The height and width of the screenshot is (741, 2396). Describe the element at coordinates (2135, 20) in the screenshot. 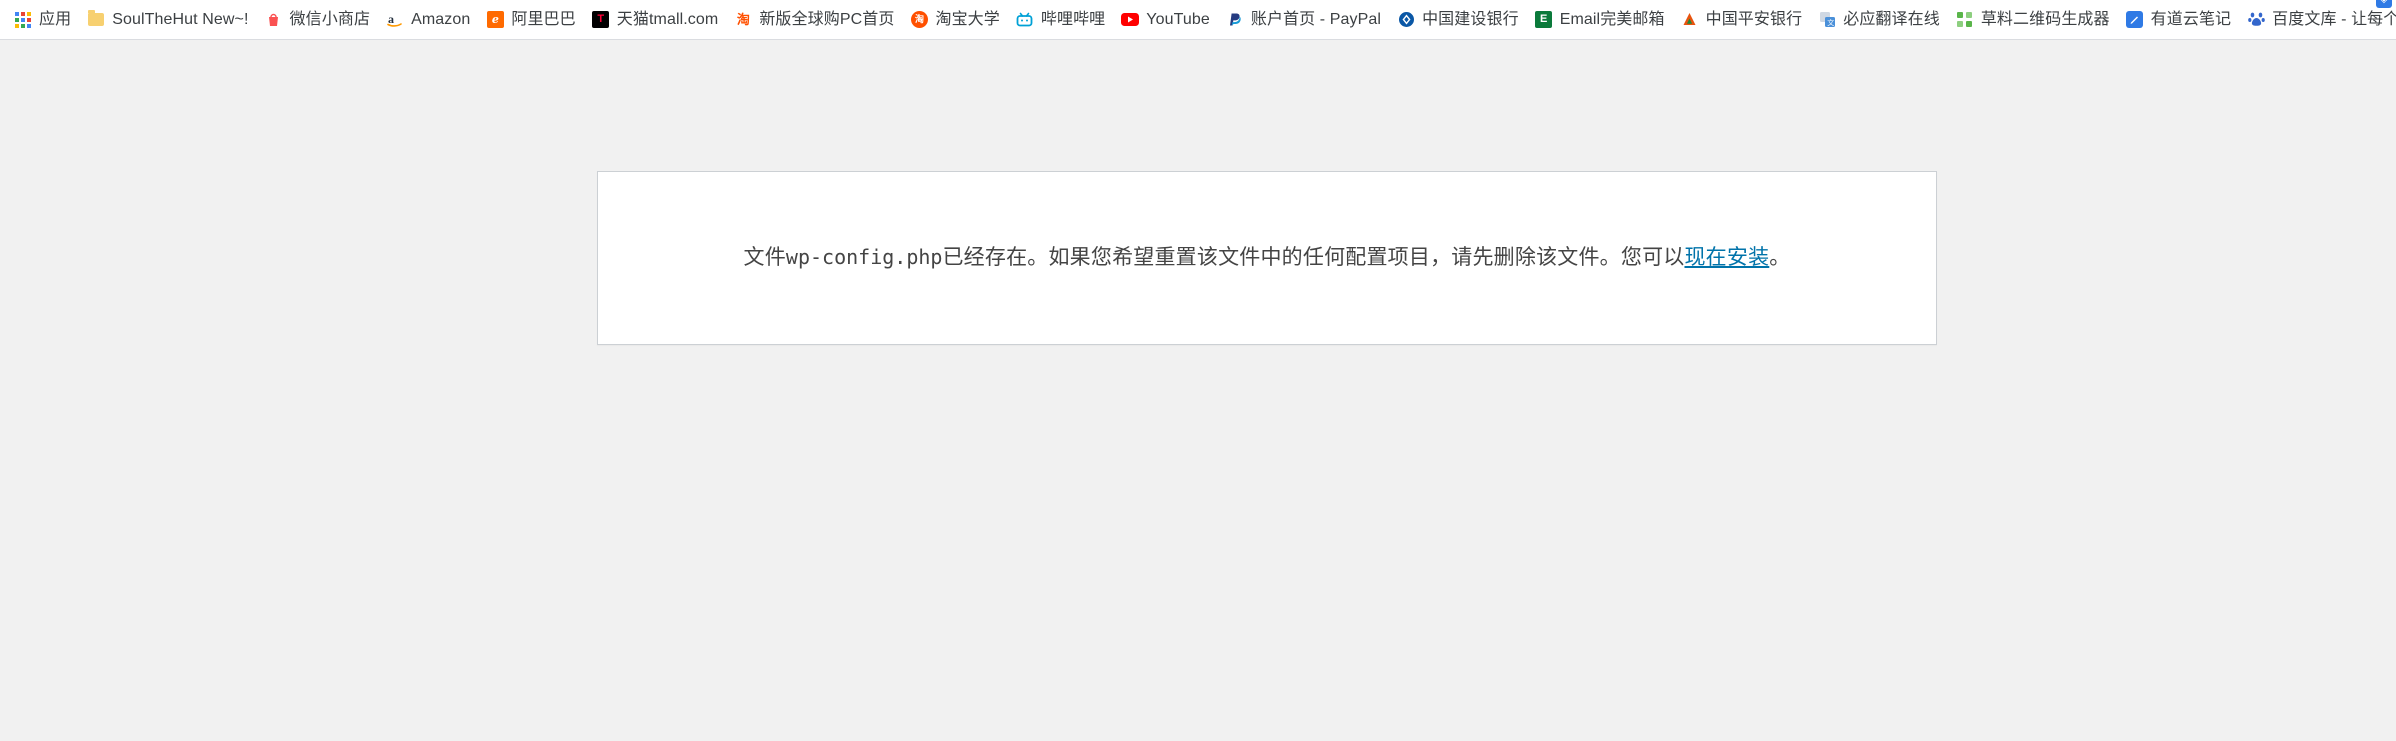

I see `youdao-note-icon` at that location.